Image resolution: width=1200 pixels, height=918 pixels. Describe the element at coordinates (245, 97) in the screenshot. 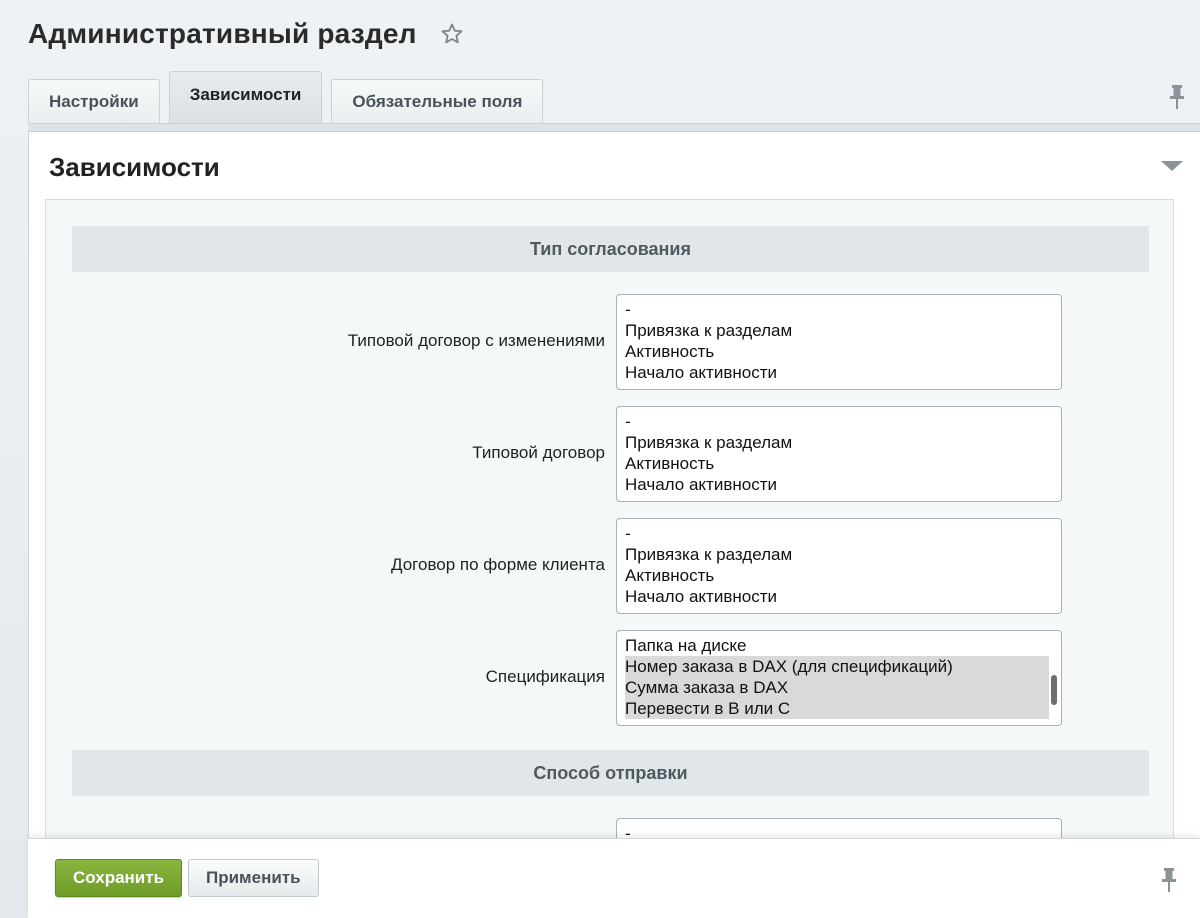

I see `tab-dependencies: Зависимости` at that location.